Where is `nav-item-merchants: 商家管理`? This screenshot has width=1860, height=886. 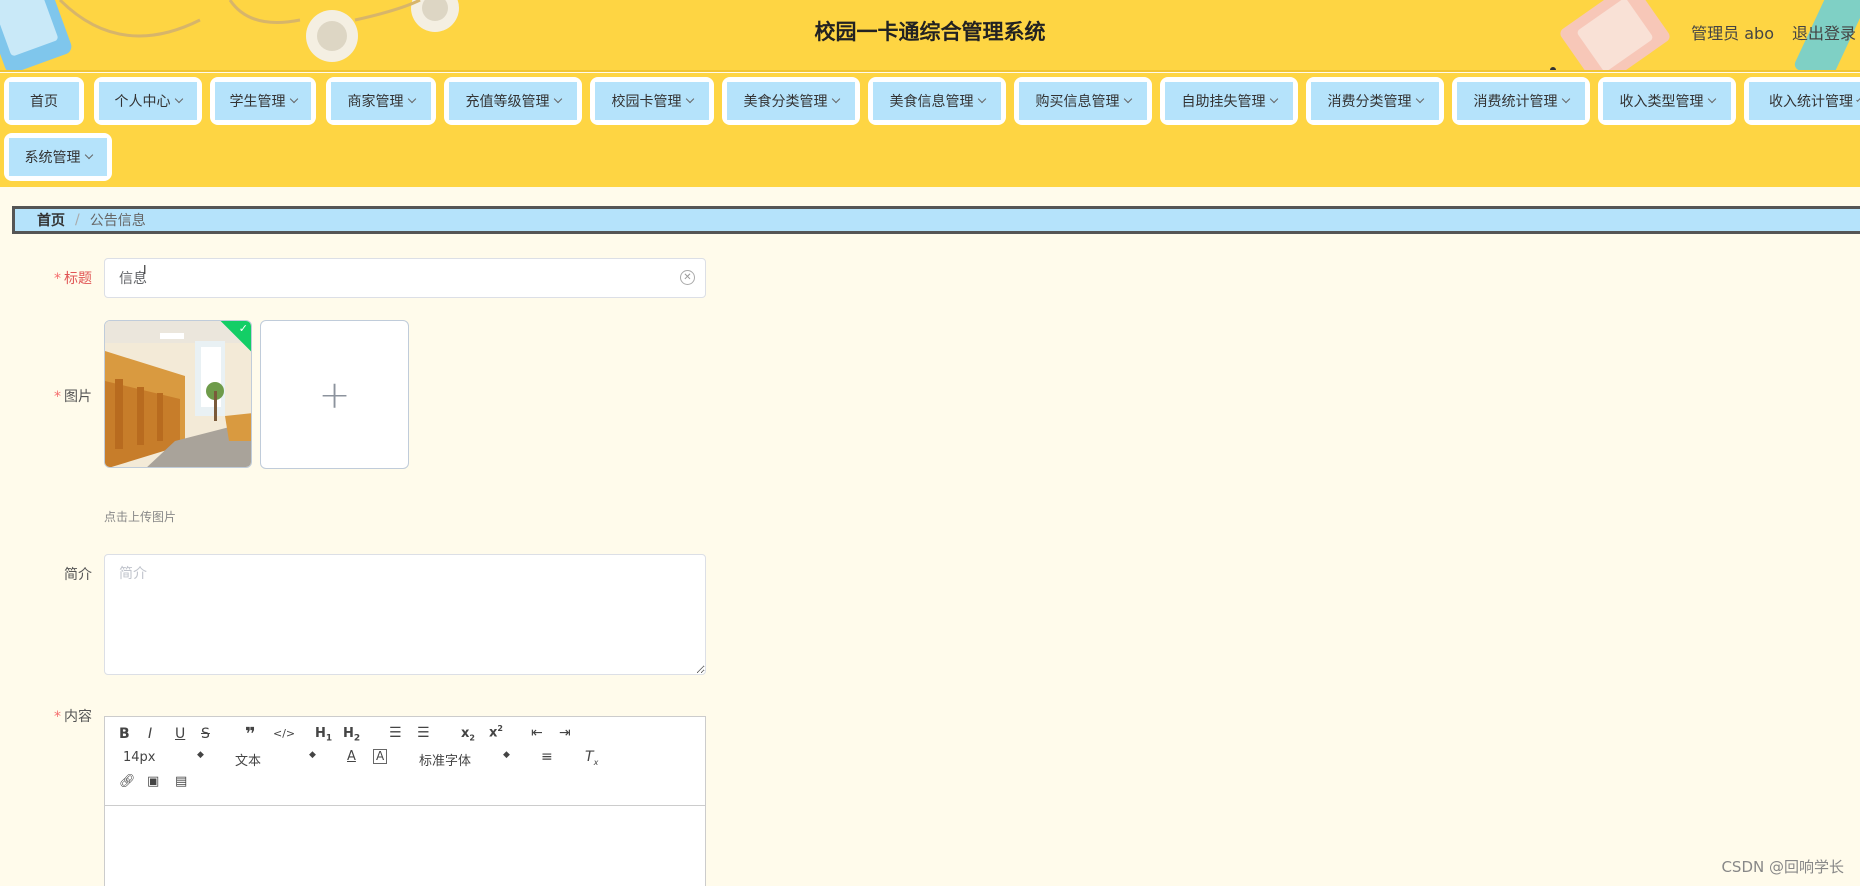
nav-item-merchants: 商家管理 is located at coordinates (381, 101).